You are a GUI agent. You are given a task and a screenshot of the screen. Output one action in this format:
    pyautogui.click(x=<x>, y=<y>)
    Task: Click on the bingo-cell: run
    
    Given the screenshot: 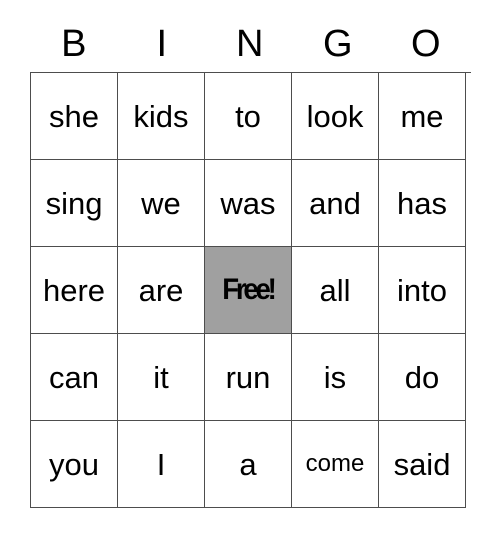 What is the action you would take?
    pyautogui.click(x=248, y=377)
    